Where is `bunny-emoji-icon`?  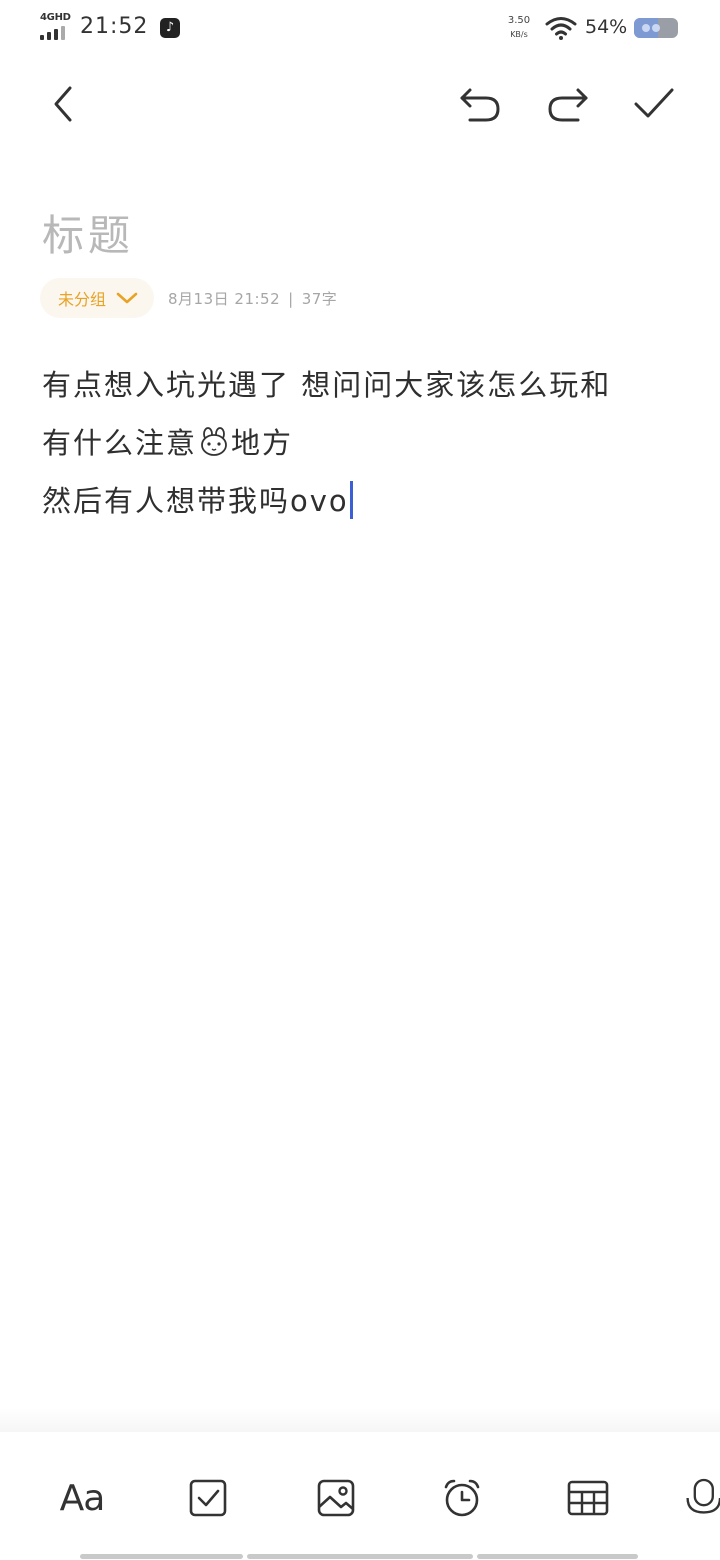 bunny-emoji-icon is located at coordinates (214, 441).